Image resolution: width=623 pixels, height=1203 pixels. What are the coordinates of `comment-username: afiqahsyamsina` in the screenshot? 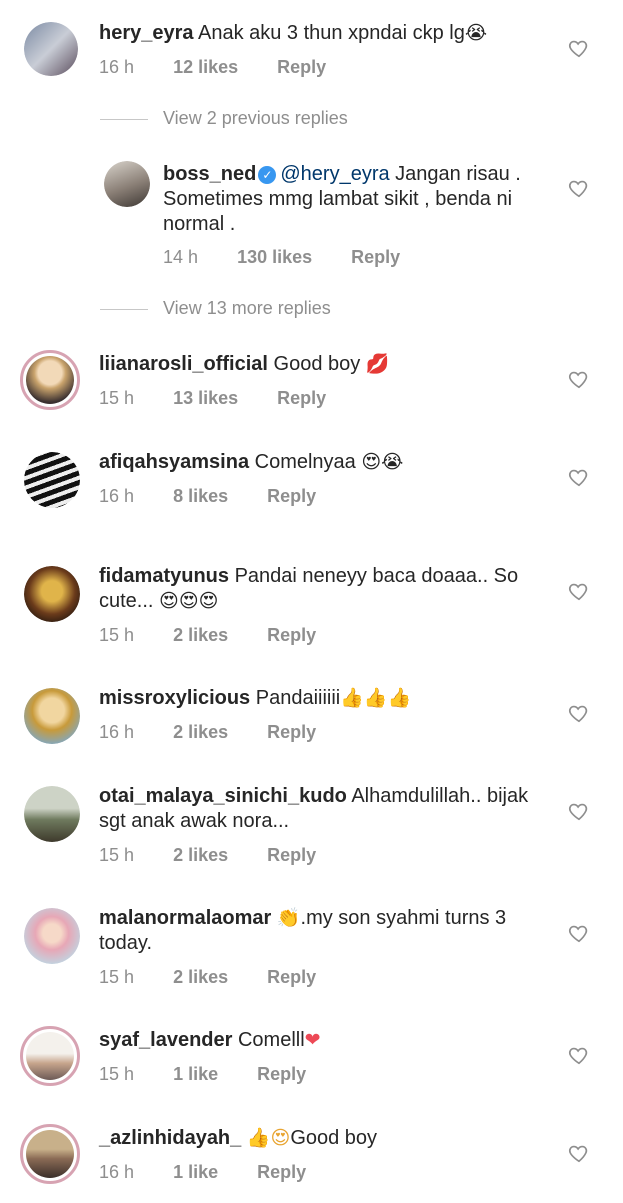 It's located at (174, 462).